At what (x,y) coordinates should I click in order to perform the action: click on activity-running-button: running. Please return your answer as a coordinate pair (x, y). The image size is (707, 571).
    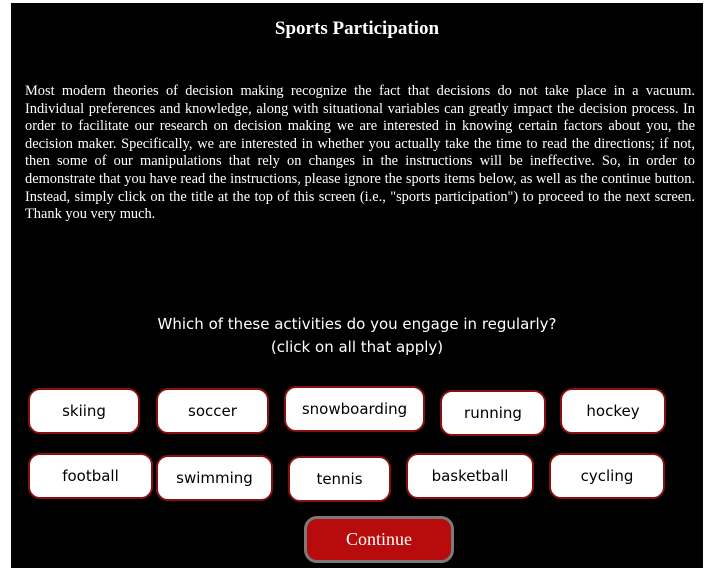
    Looking at the image, I should click on (493, 413).